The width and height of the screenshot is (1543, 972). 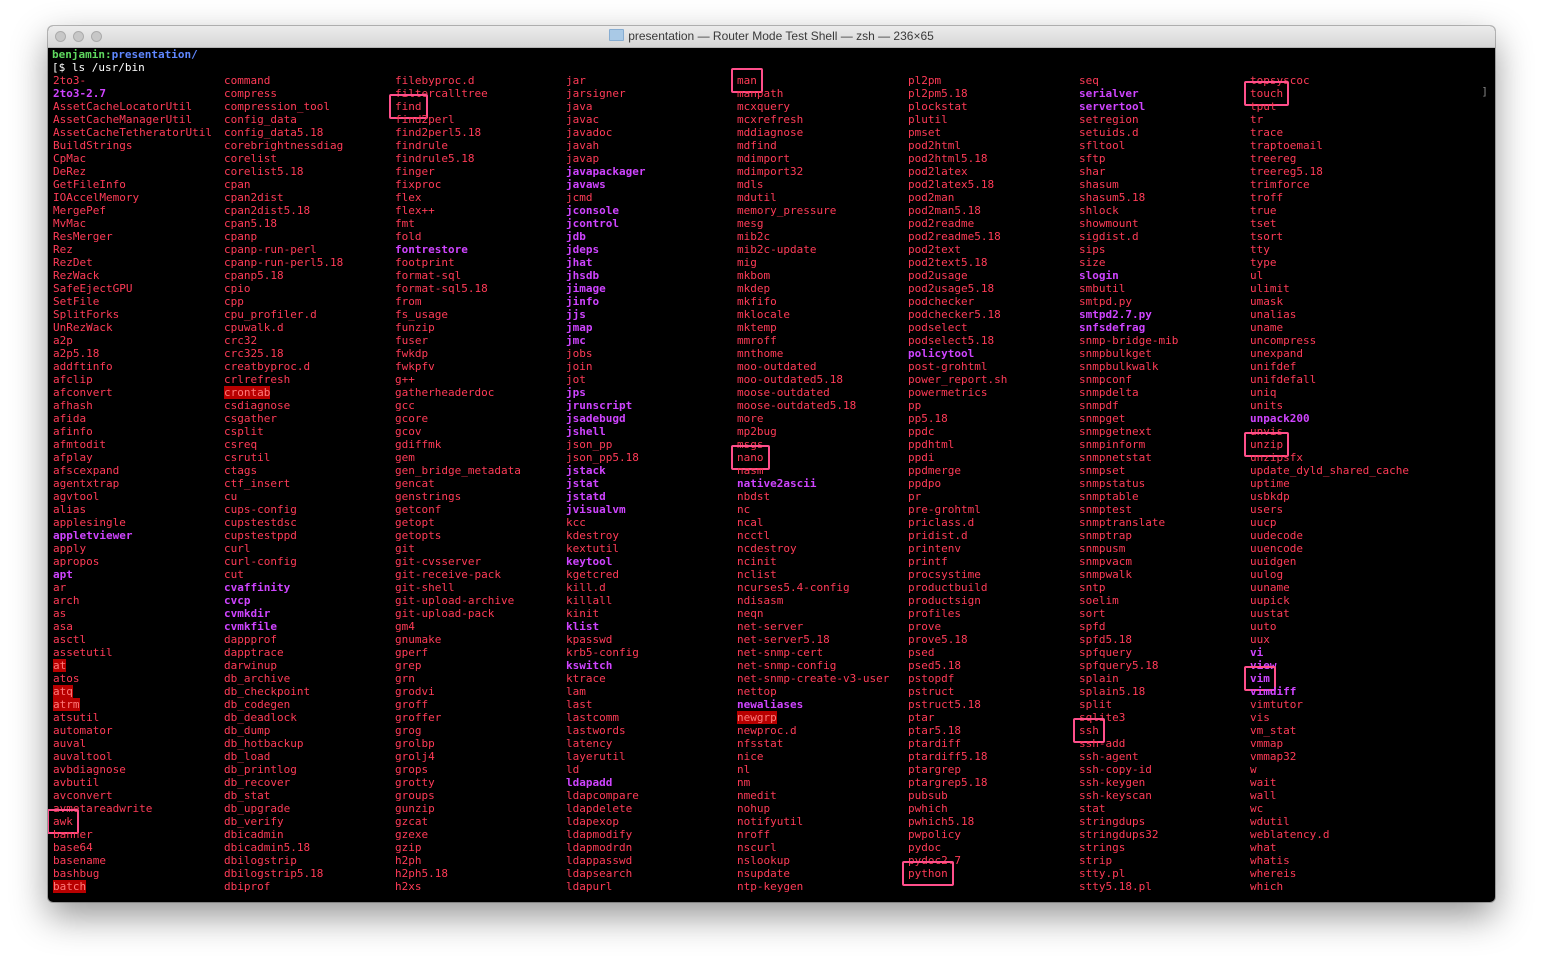 What do you see at coordinates (928, 795) in the screenshot?
I see `file-entry: pubsub` at bounding box center [928, 795].